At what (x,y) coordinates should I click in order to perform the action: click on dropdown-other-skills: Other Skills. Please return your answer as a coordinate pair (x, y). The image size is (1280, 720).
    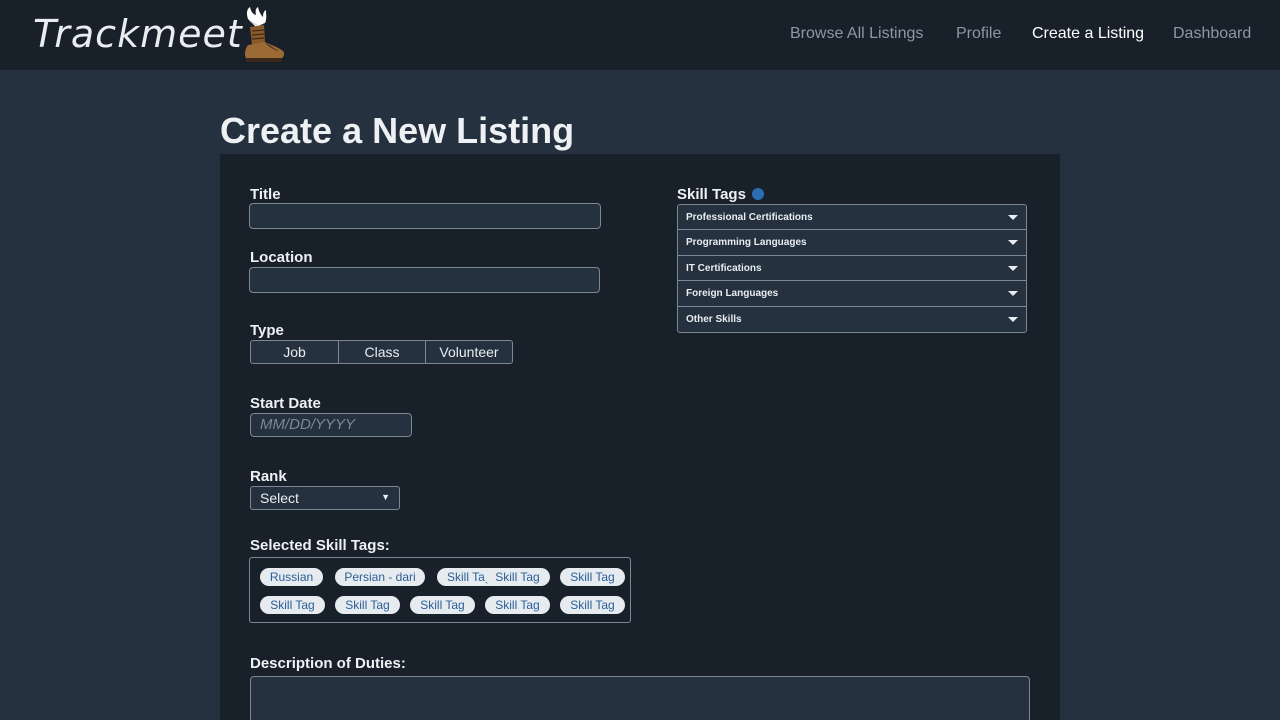
    Looking at the image, I should click on (852, 319).